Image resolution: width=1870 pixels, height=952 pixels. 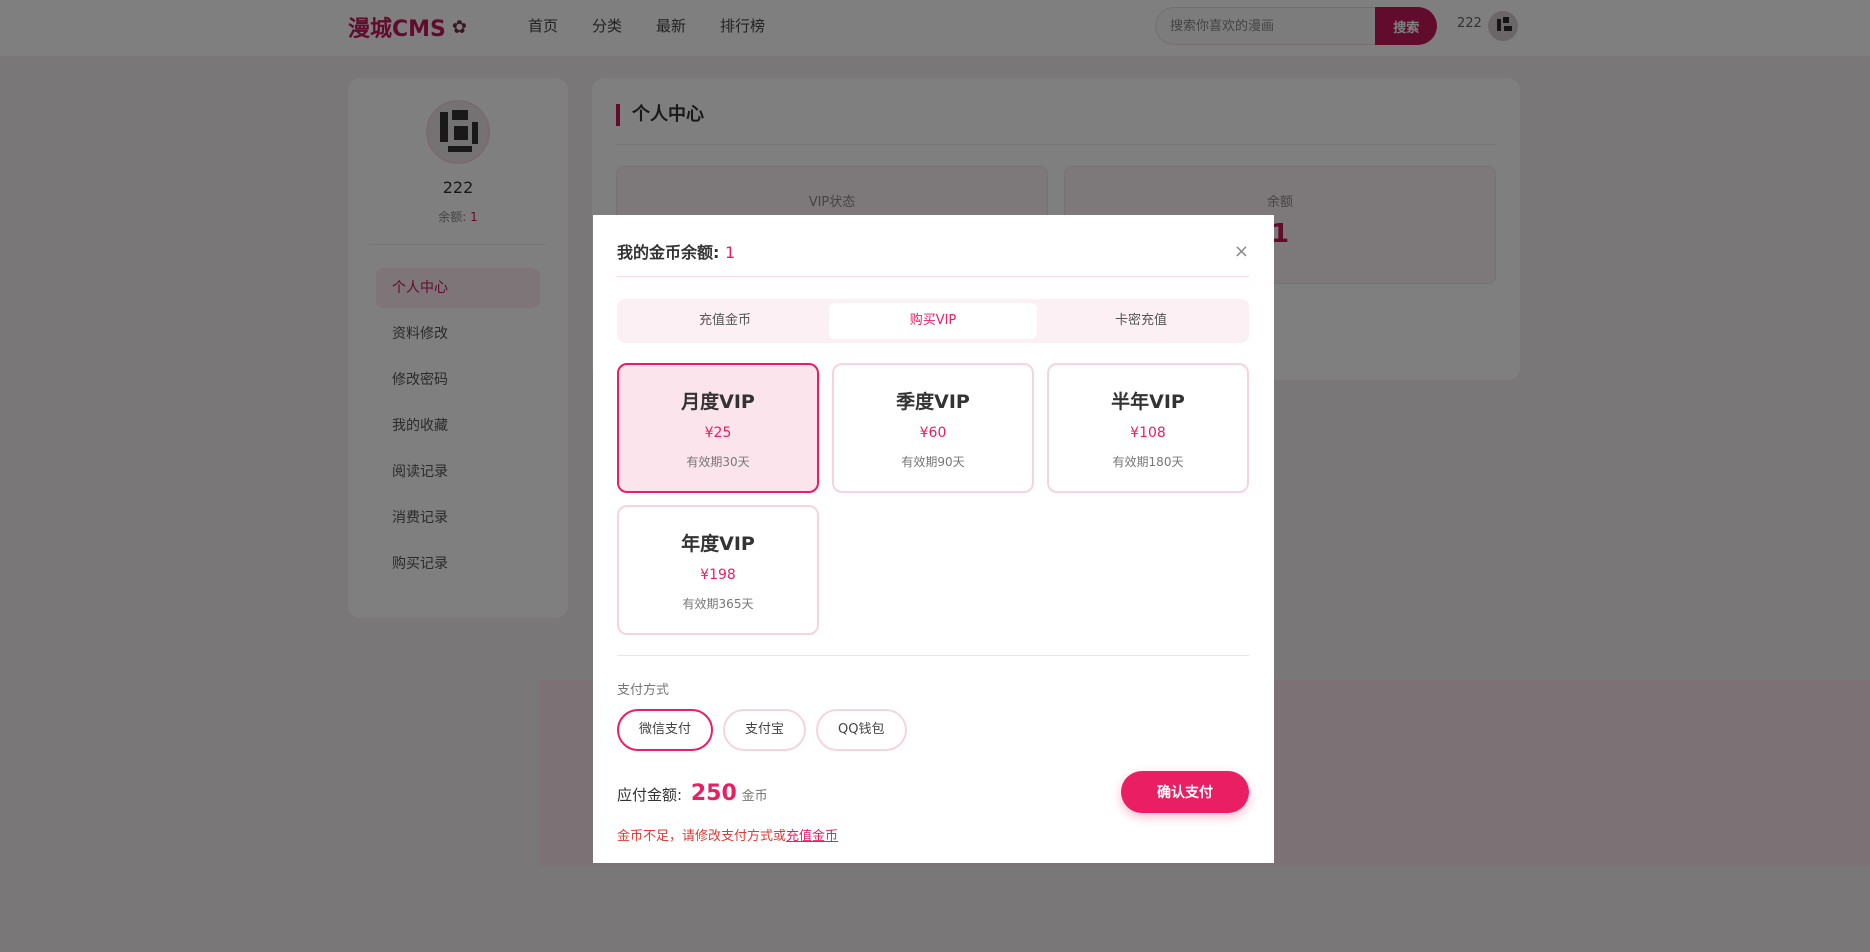 I want to click on recharge-coins-link: 充值金币, so click(x=812, y=836).